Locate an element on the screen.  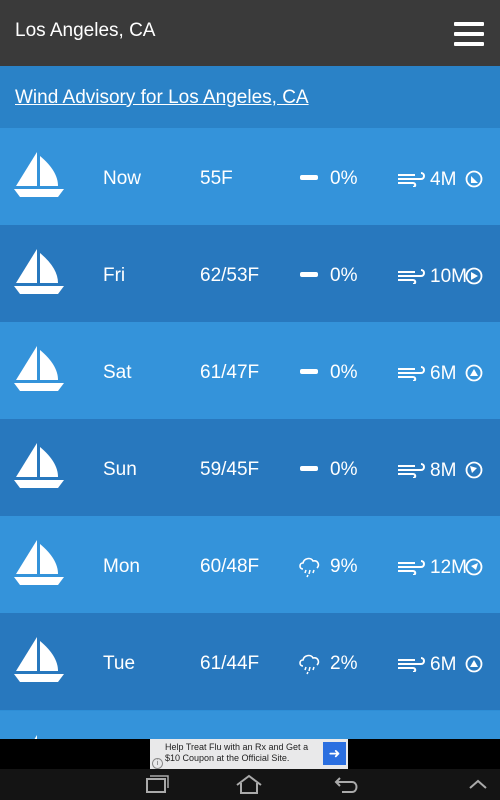
system-nav-bar is located at coordinates (250, 784).